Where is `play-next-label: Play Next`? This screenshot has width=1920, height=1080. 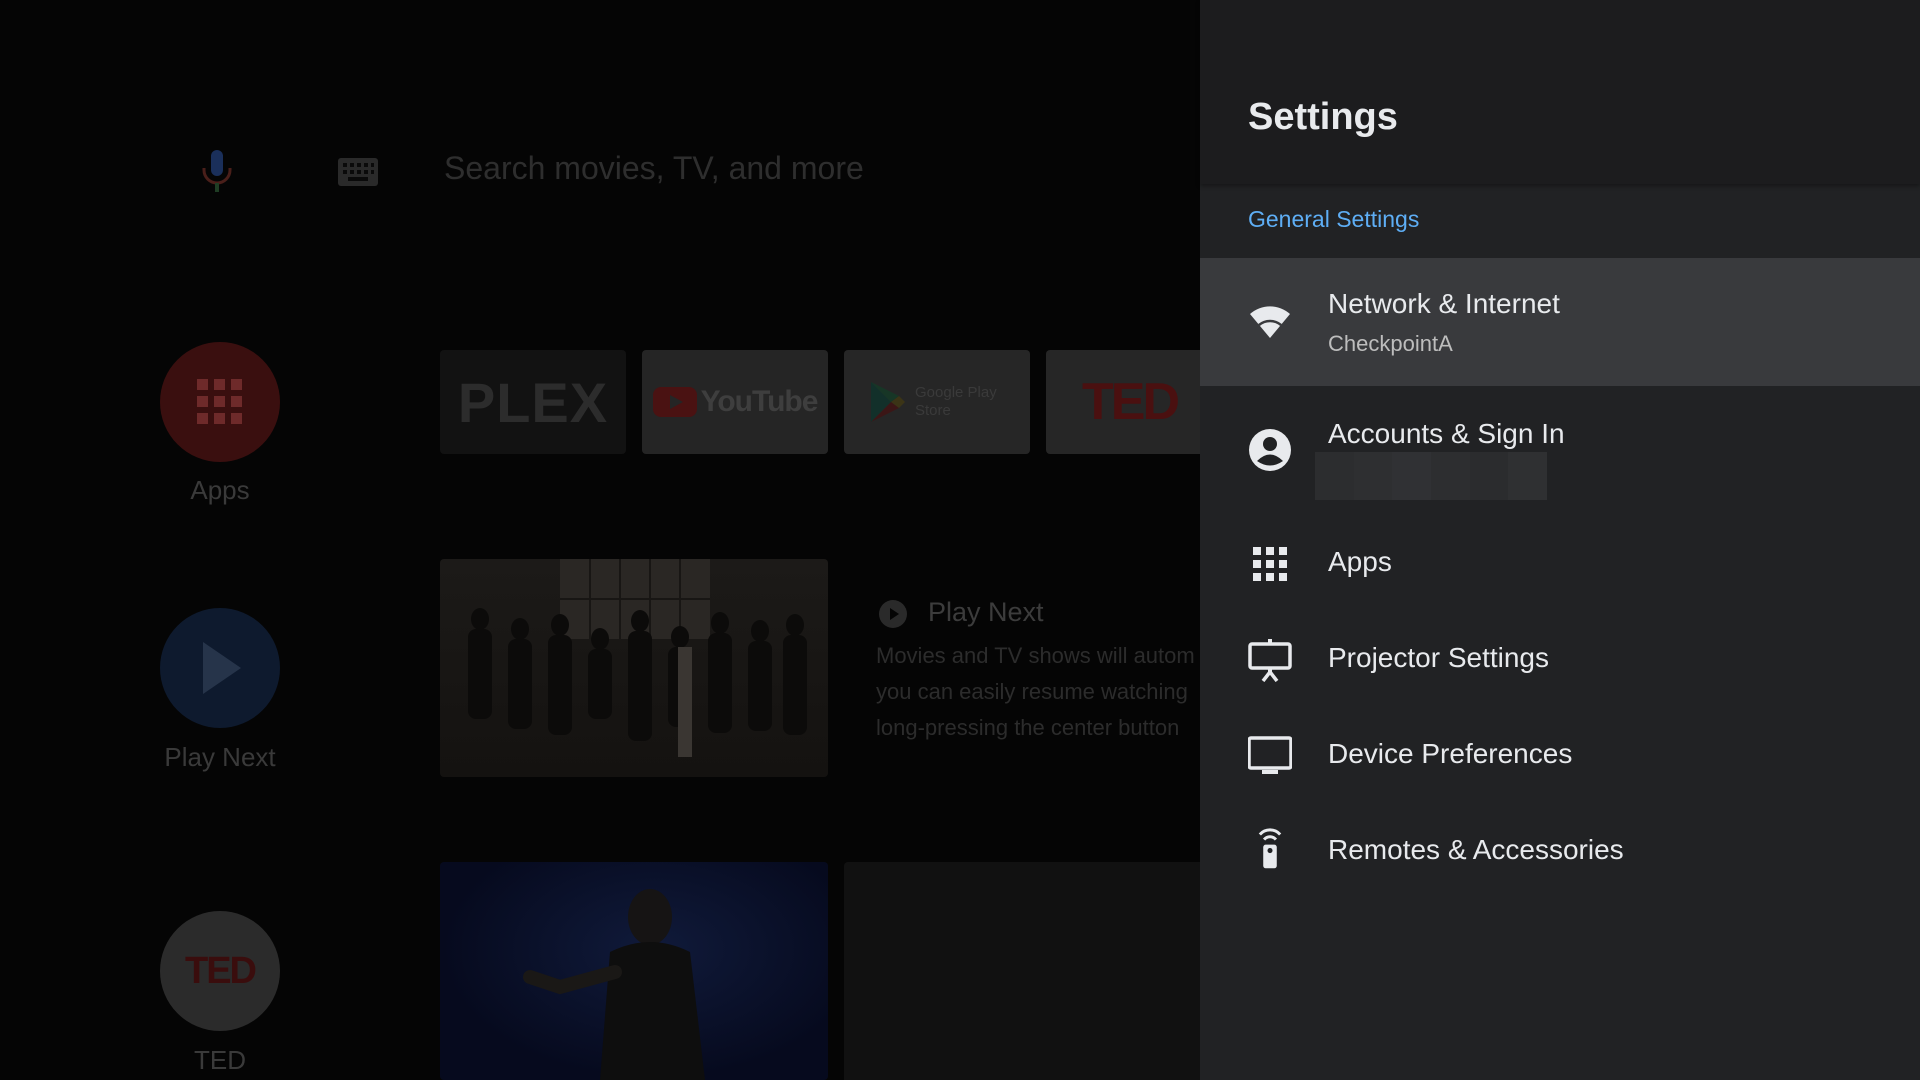 play-next-label: Play Next is located at coordinates (220, 757).